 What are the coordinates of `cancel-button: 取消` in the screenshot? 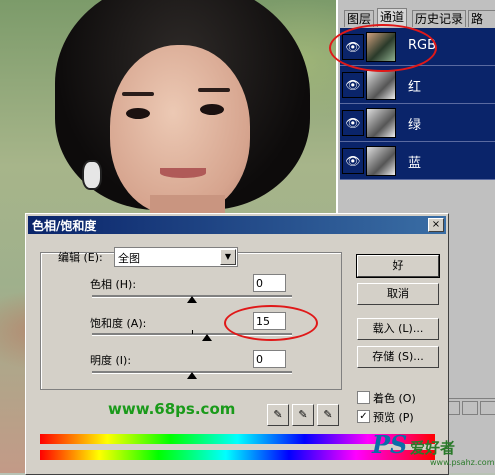 It's located at (398, 294).